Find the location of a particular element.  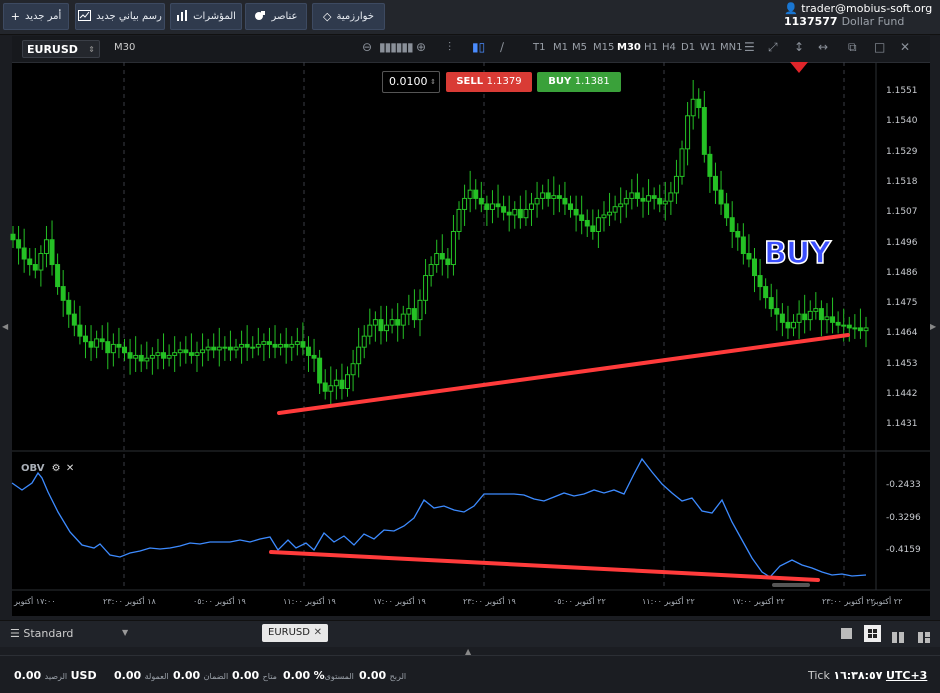

tab-eurusd: EURUSD ✕ is located at coordinates (295, 633).